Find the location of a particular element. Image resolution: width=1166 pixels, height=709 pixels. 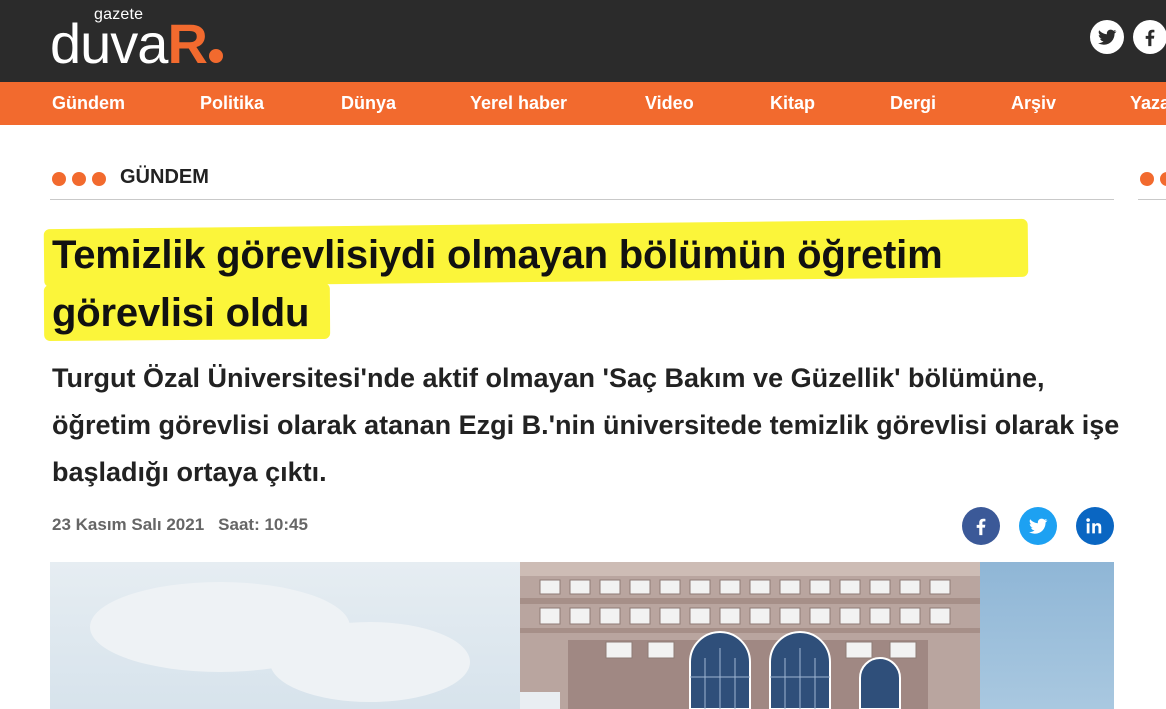

nav-item-video: Video is located at coordinates (669, 103).